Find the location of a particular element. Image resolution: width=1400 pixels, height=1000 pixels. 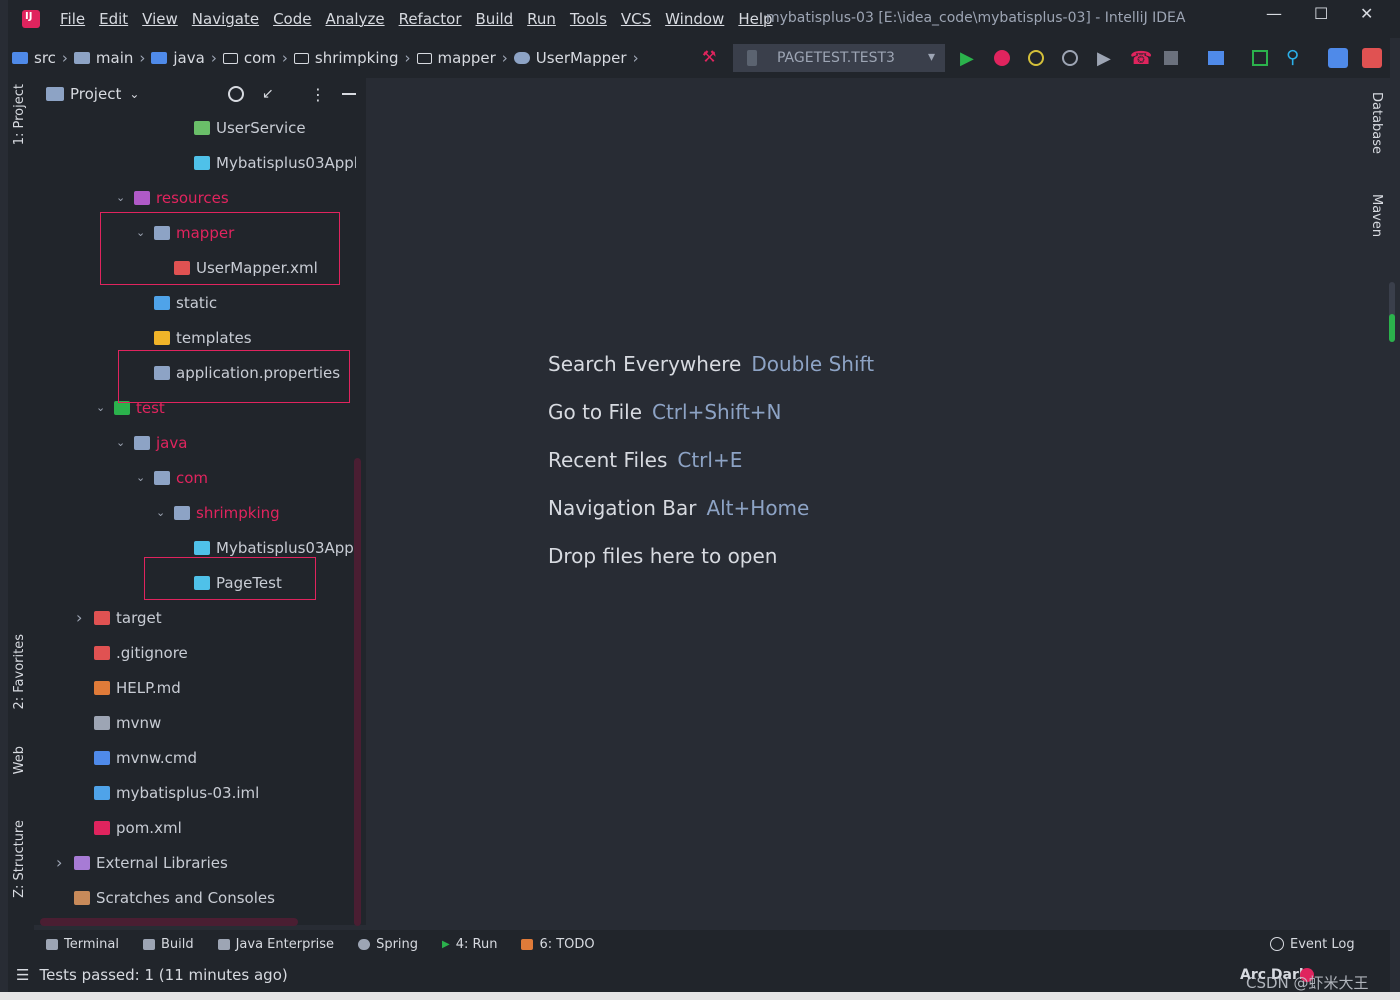

tab-build: Build is located at coordinates (168, 944).